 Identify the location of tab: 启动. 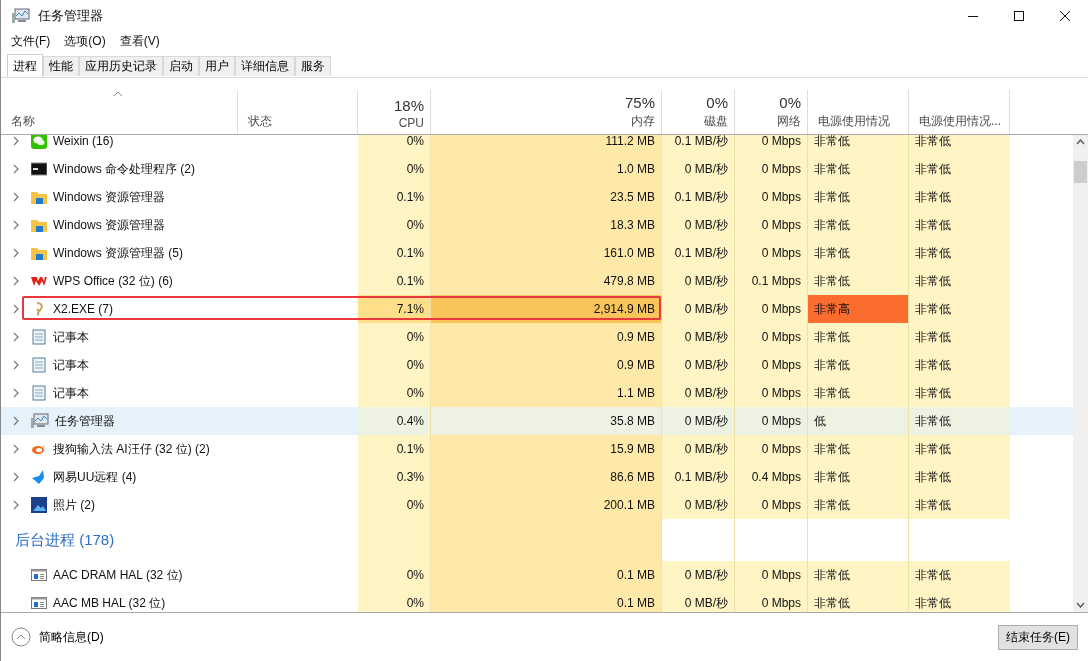
(181, 66).